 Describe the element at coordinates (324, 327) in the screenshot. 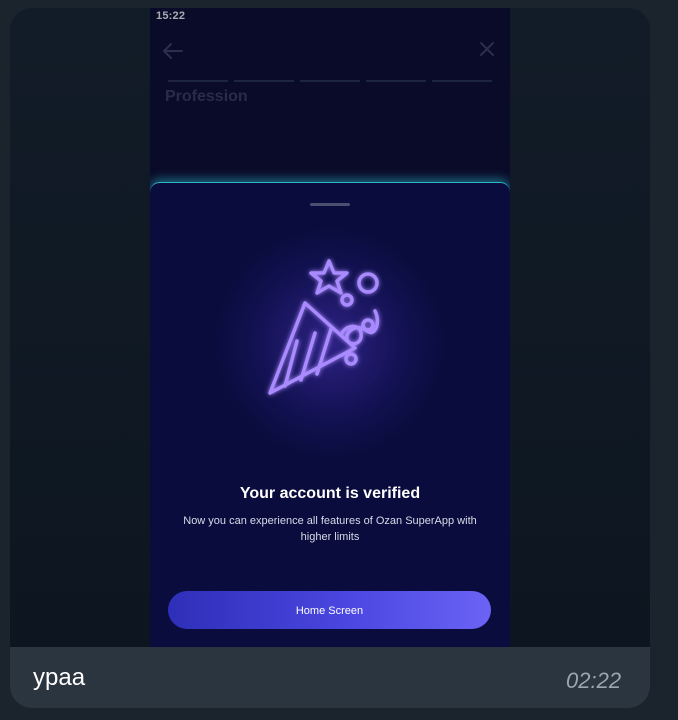

I see `party-popper-icon` at that location.